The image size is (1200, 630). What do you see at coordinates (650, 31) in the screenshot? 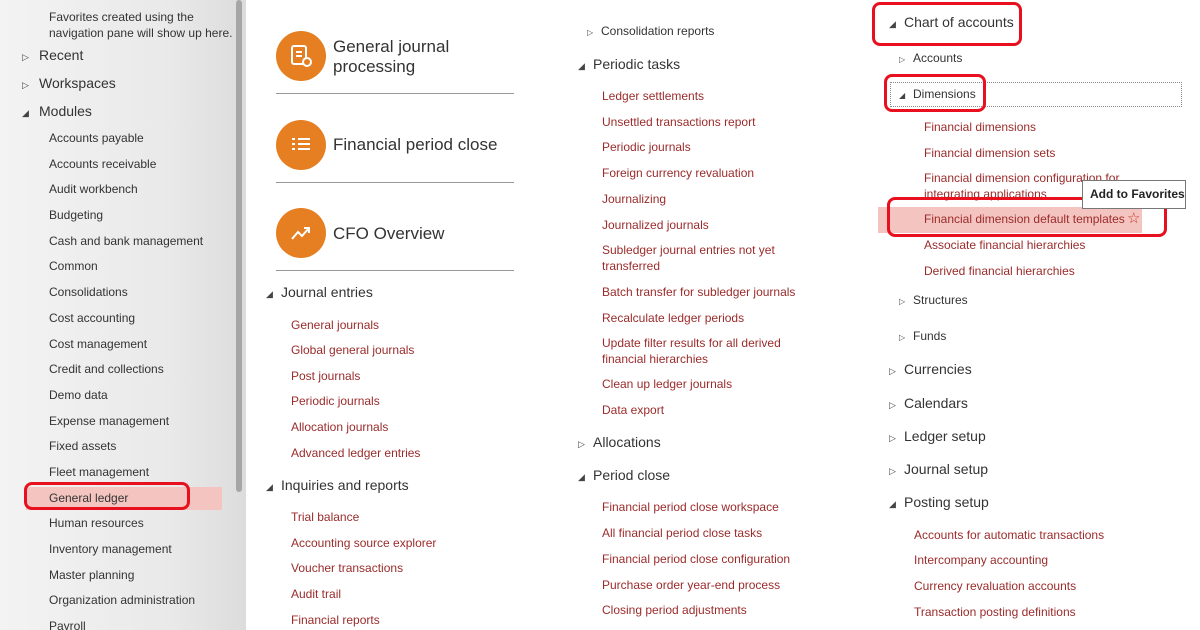
I see `group-consolidation-reports: ▷ Consolidation reports` at bounding box center [650, 31].